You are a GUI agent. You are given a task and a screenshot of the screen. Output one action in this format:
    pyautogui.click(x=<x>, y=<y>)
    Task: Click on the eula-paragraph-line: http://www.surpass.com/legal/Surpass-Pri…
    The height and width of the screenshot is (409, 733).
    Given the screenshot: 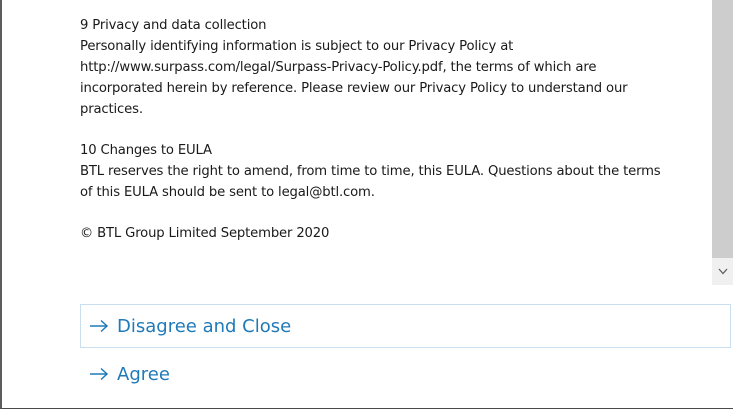 What is the action you would take?
    pyautogui.click(x=338, y=67)
    